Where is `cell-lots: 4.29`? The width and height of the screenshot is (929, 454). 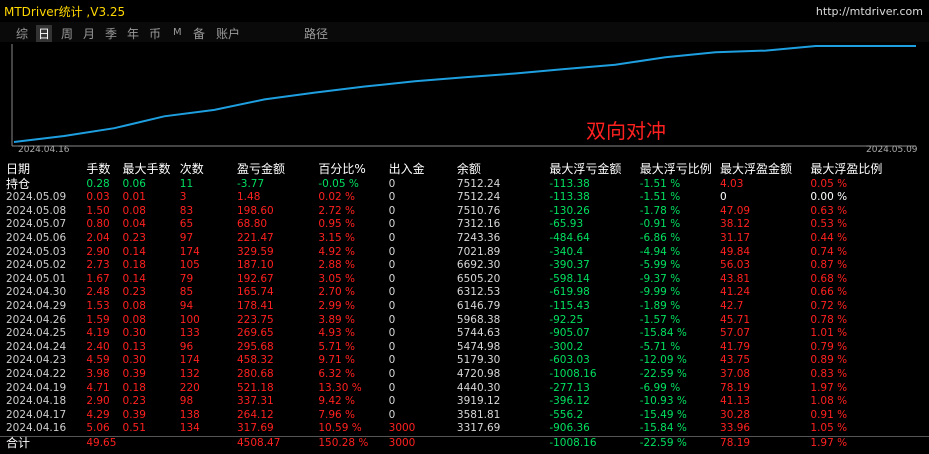 cell-lots: 4.29 is located at coordinates (98, 414).